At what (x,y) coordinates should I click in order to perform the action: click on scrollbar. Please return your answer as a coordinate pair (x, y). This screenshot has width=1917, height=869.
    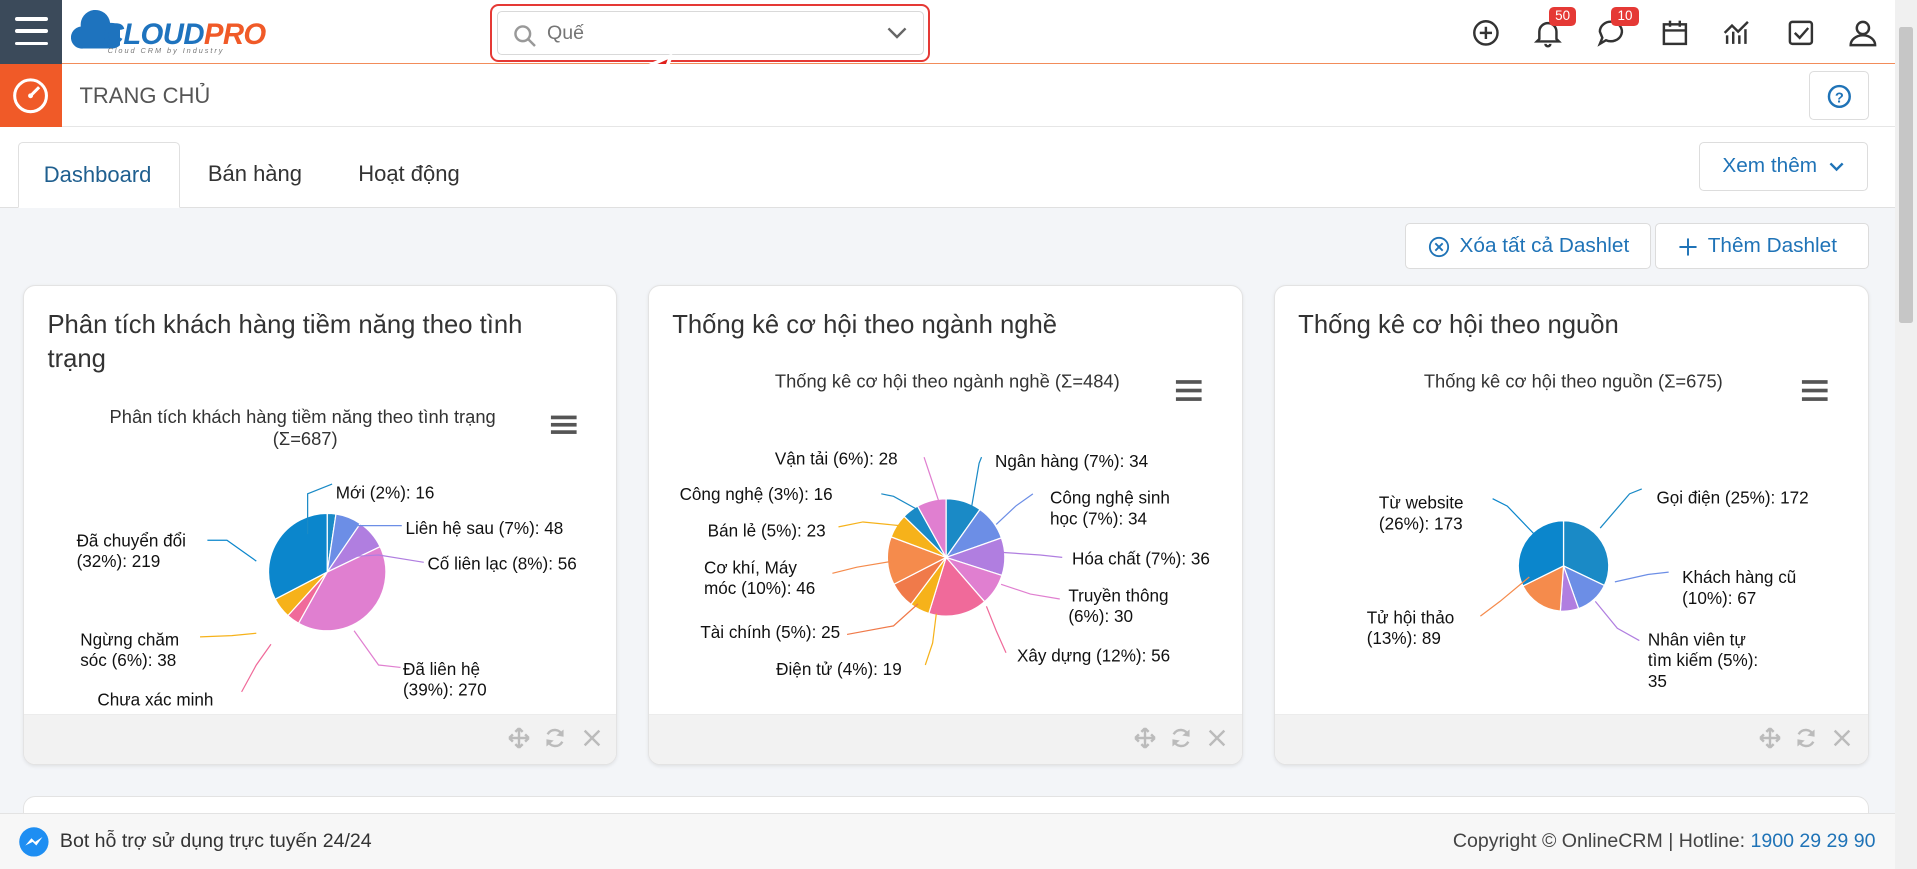
    Looking at the image, I should click on (1906, 434).